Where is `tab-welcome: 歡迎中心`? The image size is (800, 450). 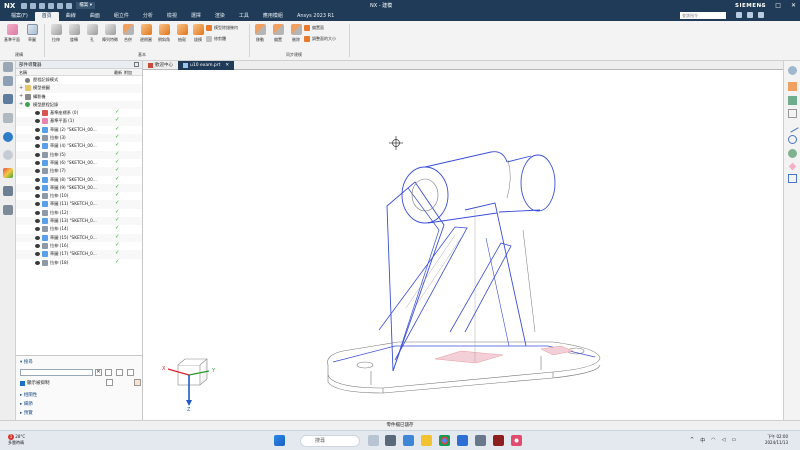 tab-welcome: 歡迎中心 is located at coordinates (160, 65).